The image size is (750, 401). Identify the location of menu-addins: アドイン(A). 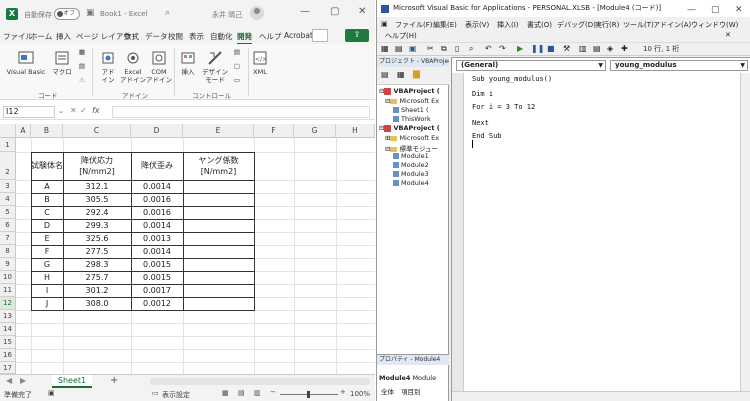
(672, 25).